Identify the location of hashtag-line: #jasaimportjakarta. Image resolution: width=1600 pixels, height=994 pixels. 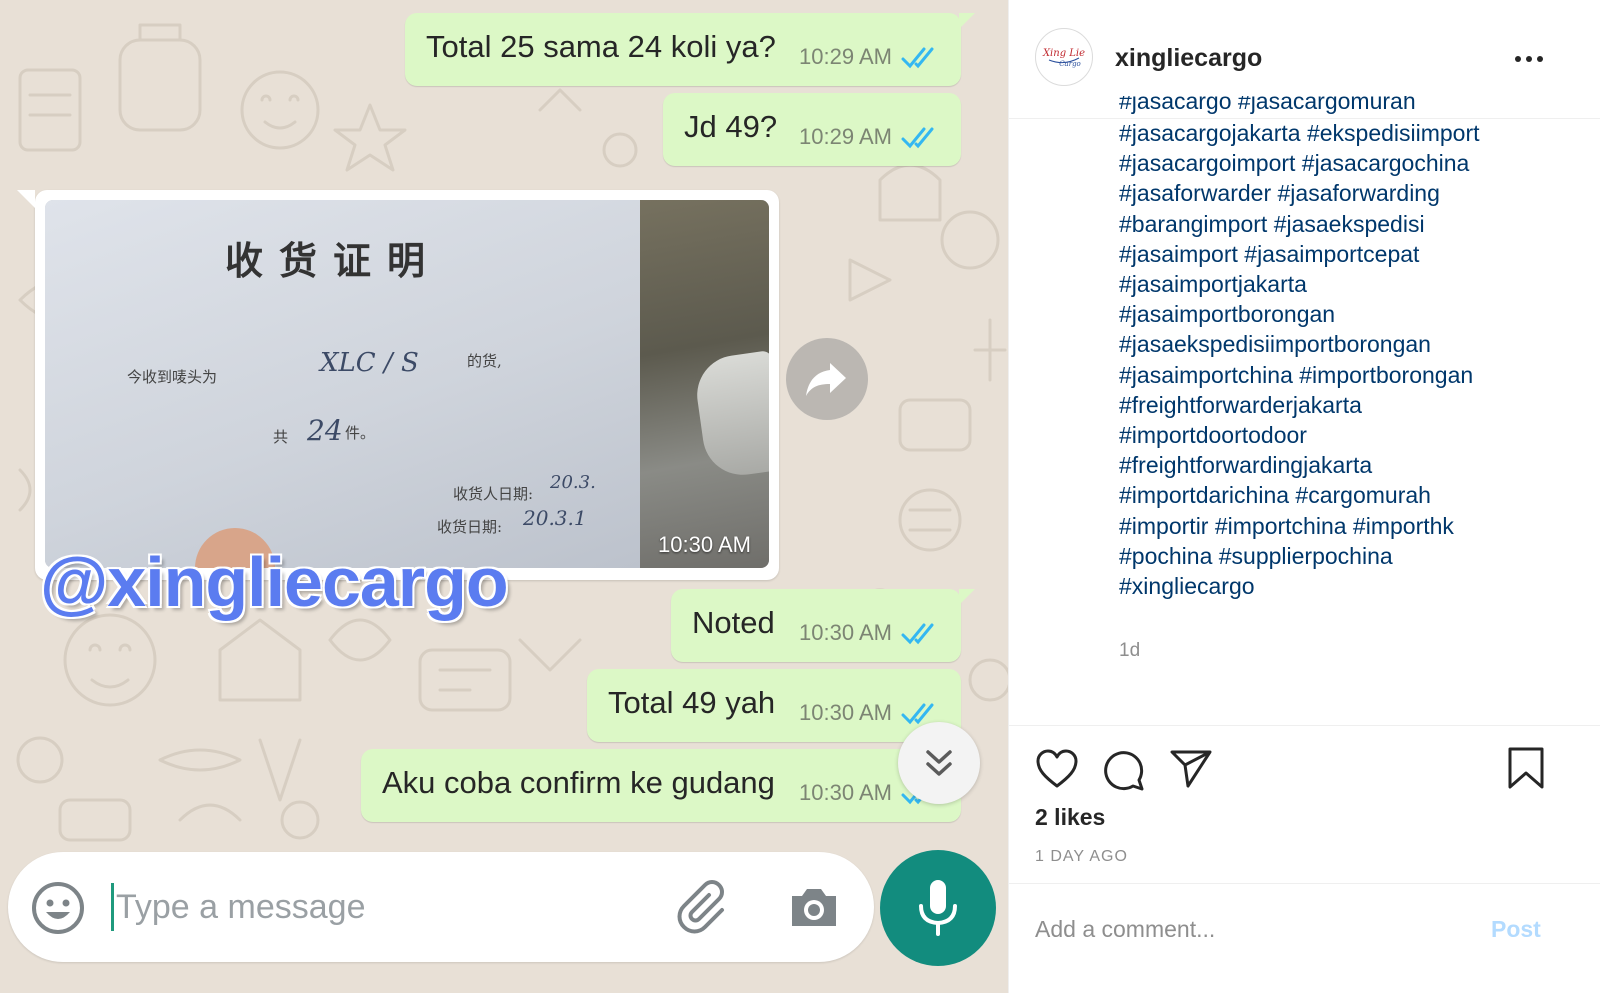
(1299, 284).